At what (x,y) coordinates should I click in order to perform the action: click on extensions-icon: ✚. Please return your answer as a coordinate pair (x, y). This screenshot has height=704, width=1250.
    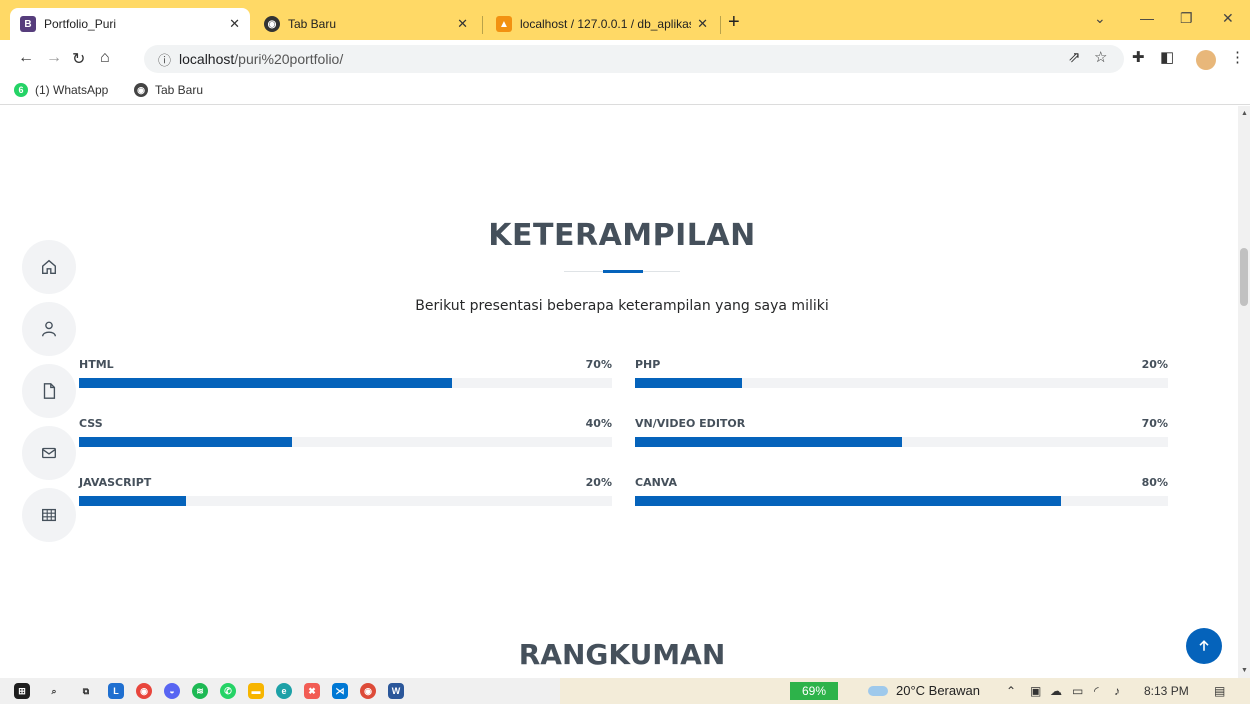
    Looking at the image, I should click on (1138, 57).